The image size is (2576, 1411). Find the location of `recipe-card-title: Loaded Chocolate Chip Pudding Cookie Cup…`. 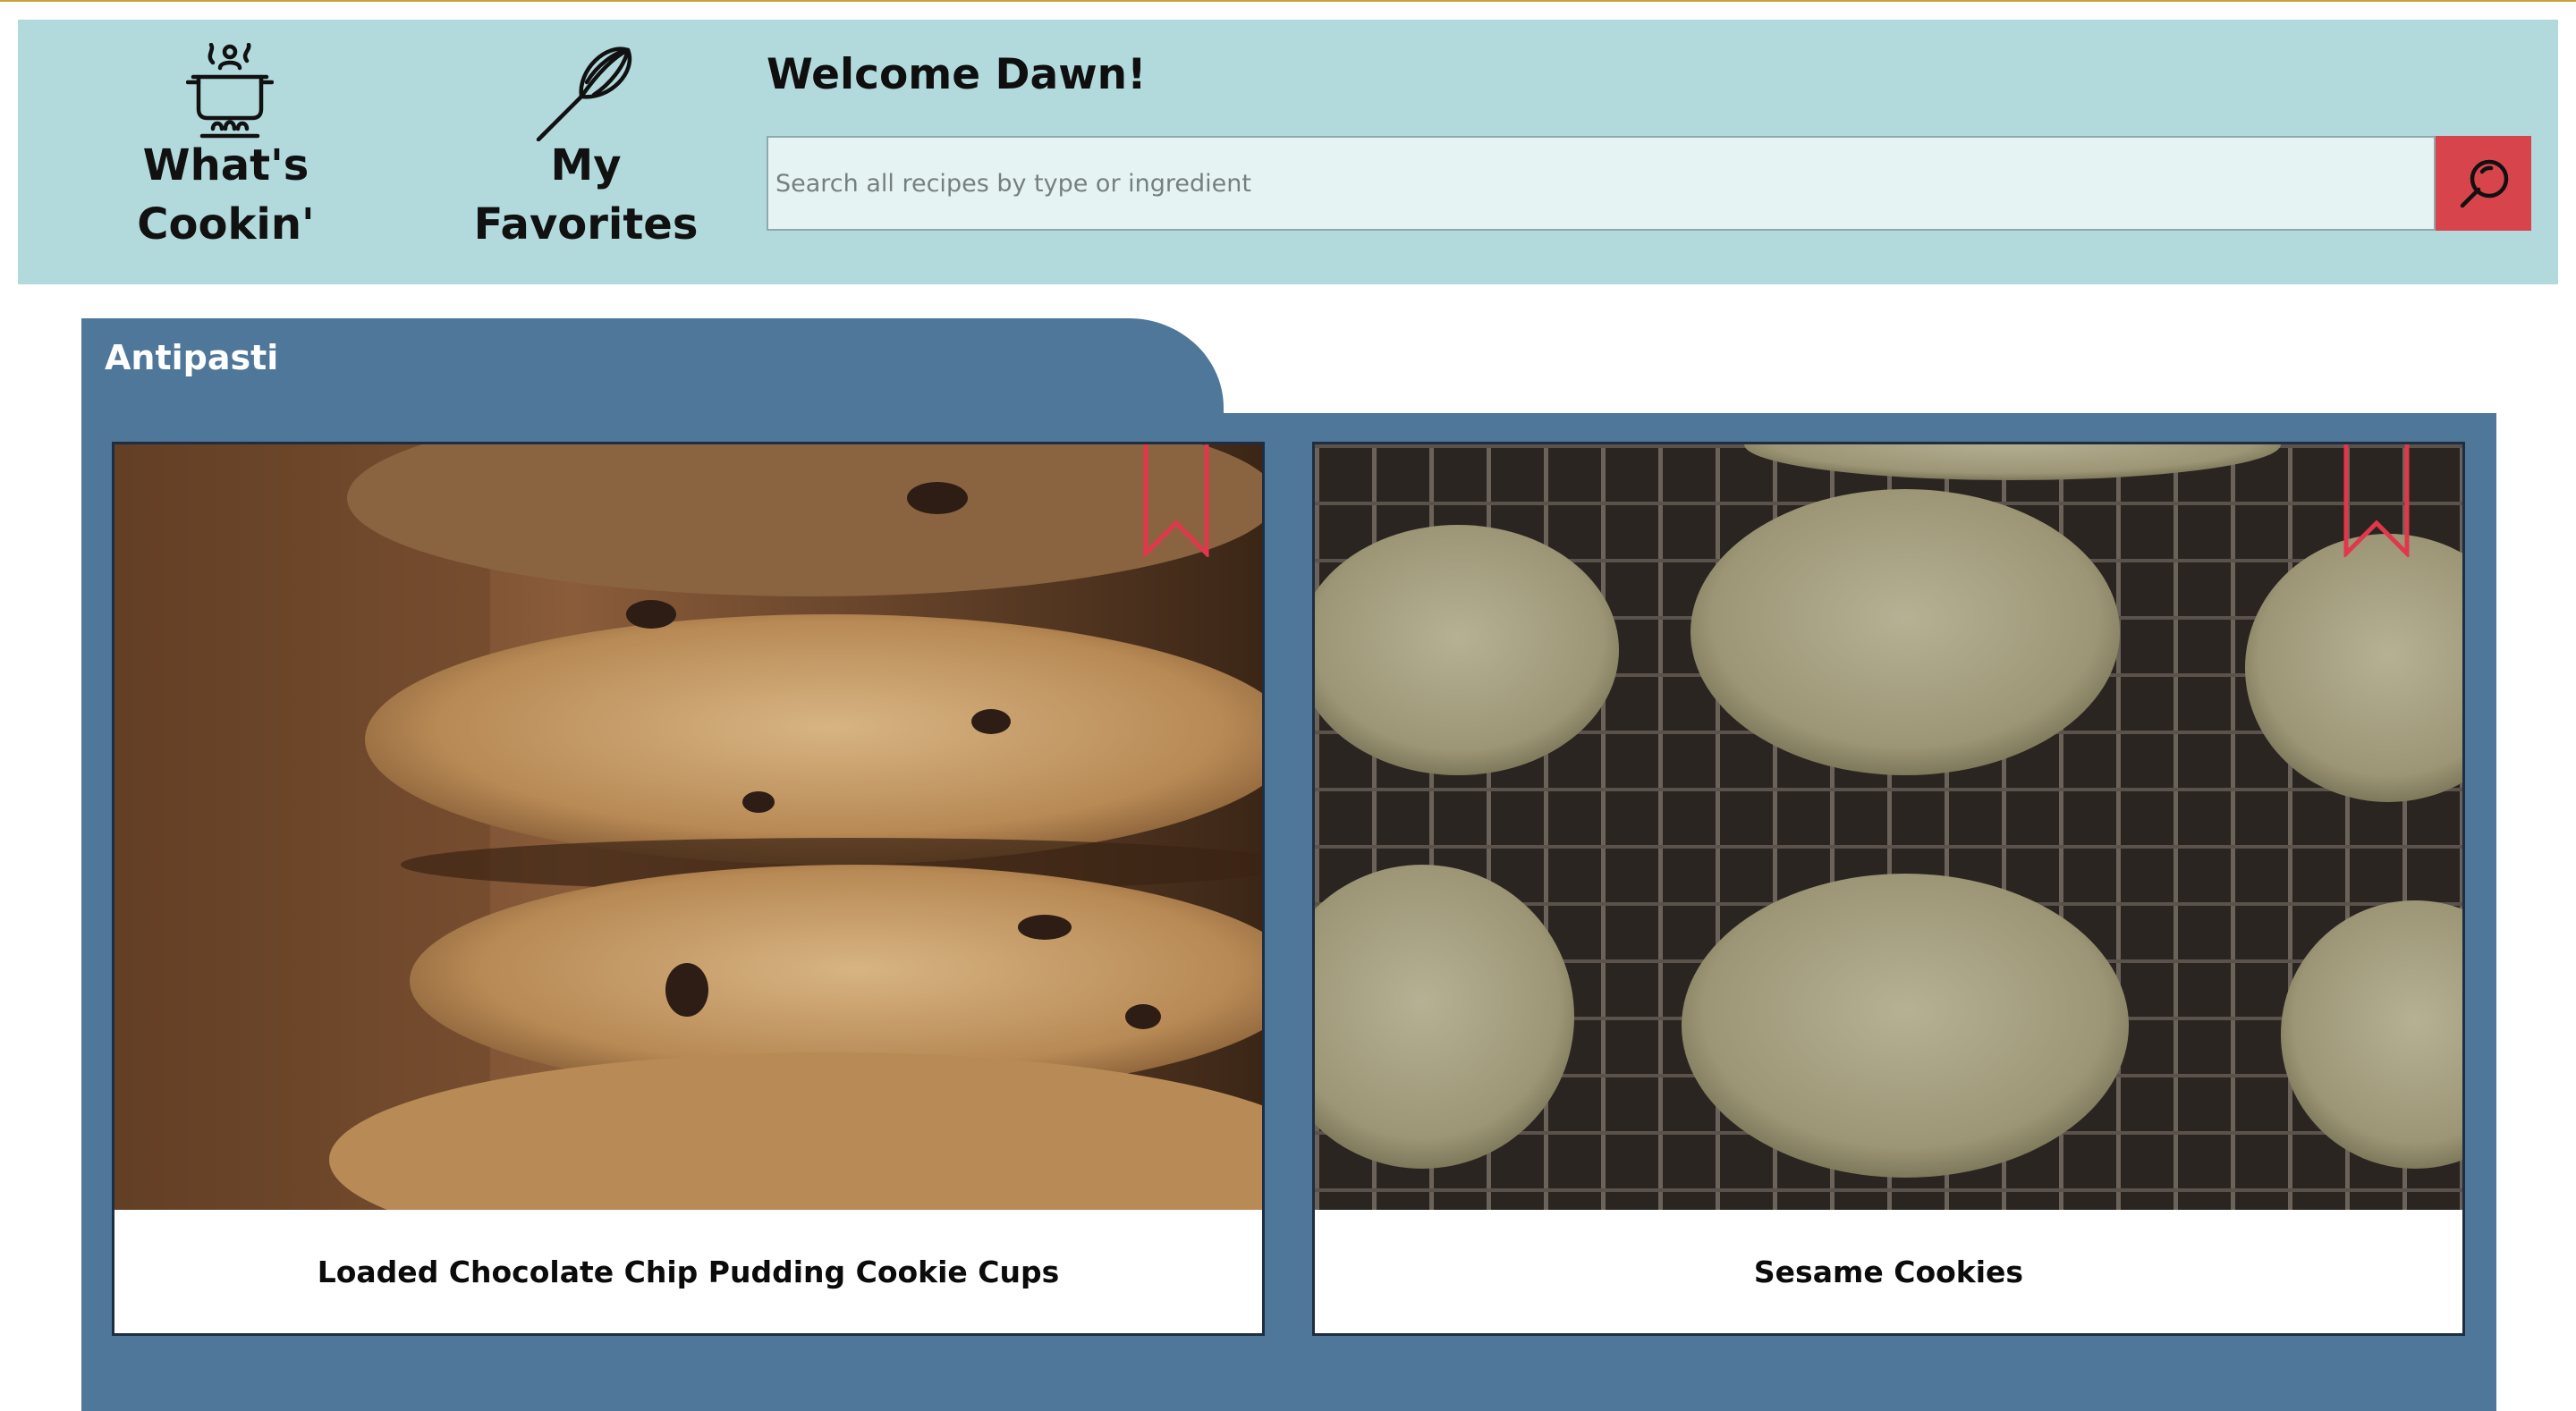

recipe-card-title: Loaded Chocolate Chip Pudding Cookie Cup… is located at coordinates (688, 1271).